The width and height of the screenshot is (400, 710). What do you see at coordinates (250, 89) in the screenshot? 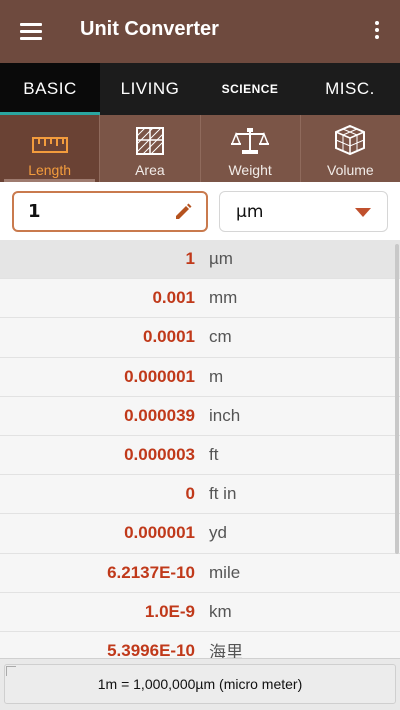
I see `tab-science: SCIENCE` at bounding box center [250, 89].